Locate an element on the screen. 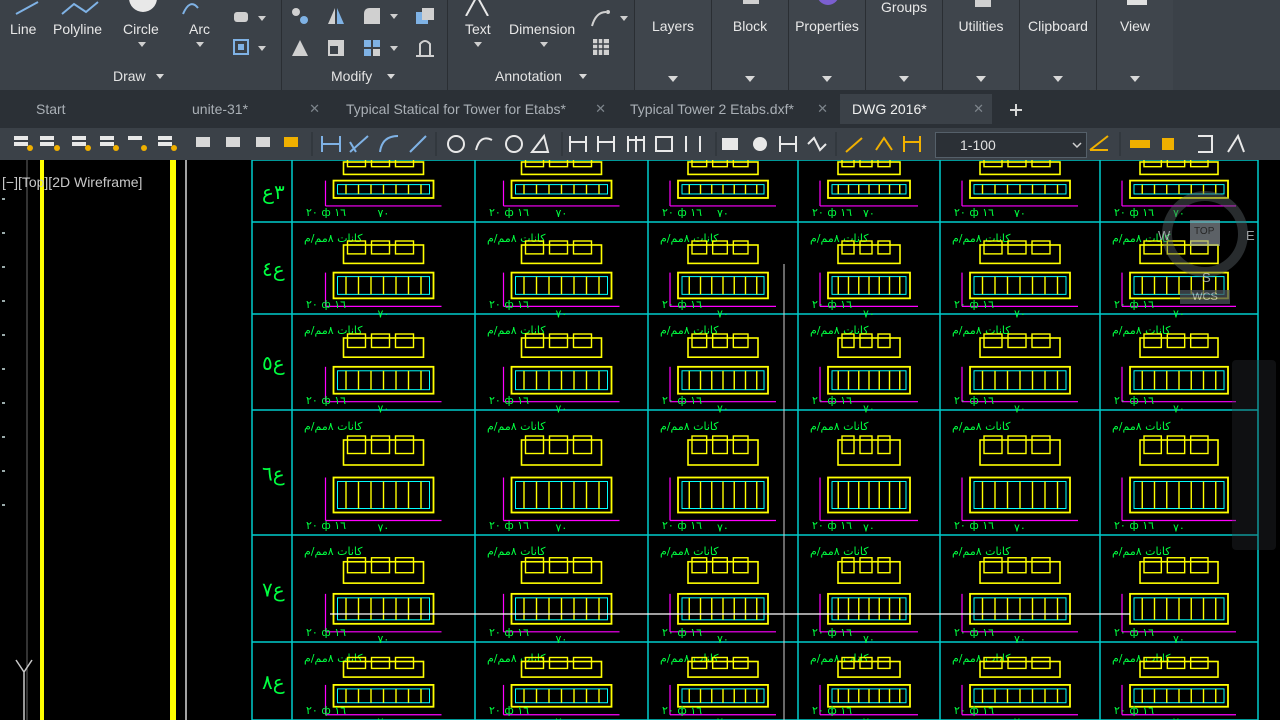  tab-typical-tower-2: Typical Tower 2 Etabs.dxf* ✕ is located at coordinates (727, 109).